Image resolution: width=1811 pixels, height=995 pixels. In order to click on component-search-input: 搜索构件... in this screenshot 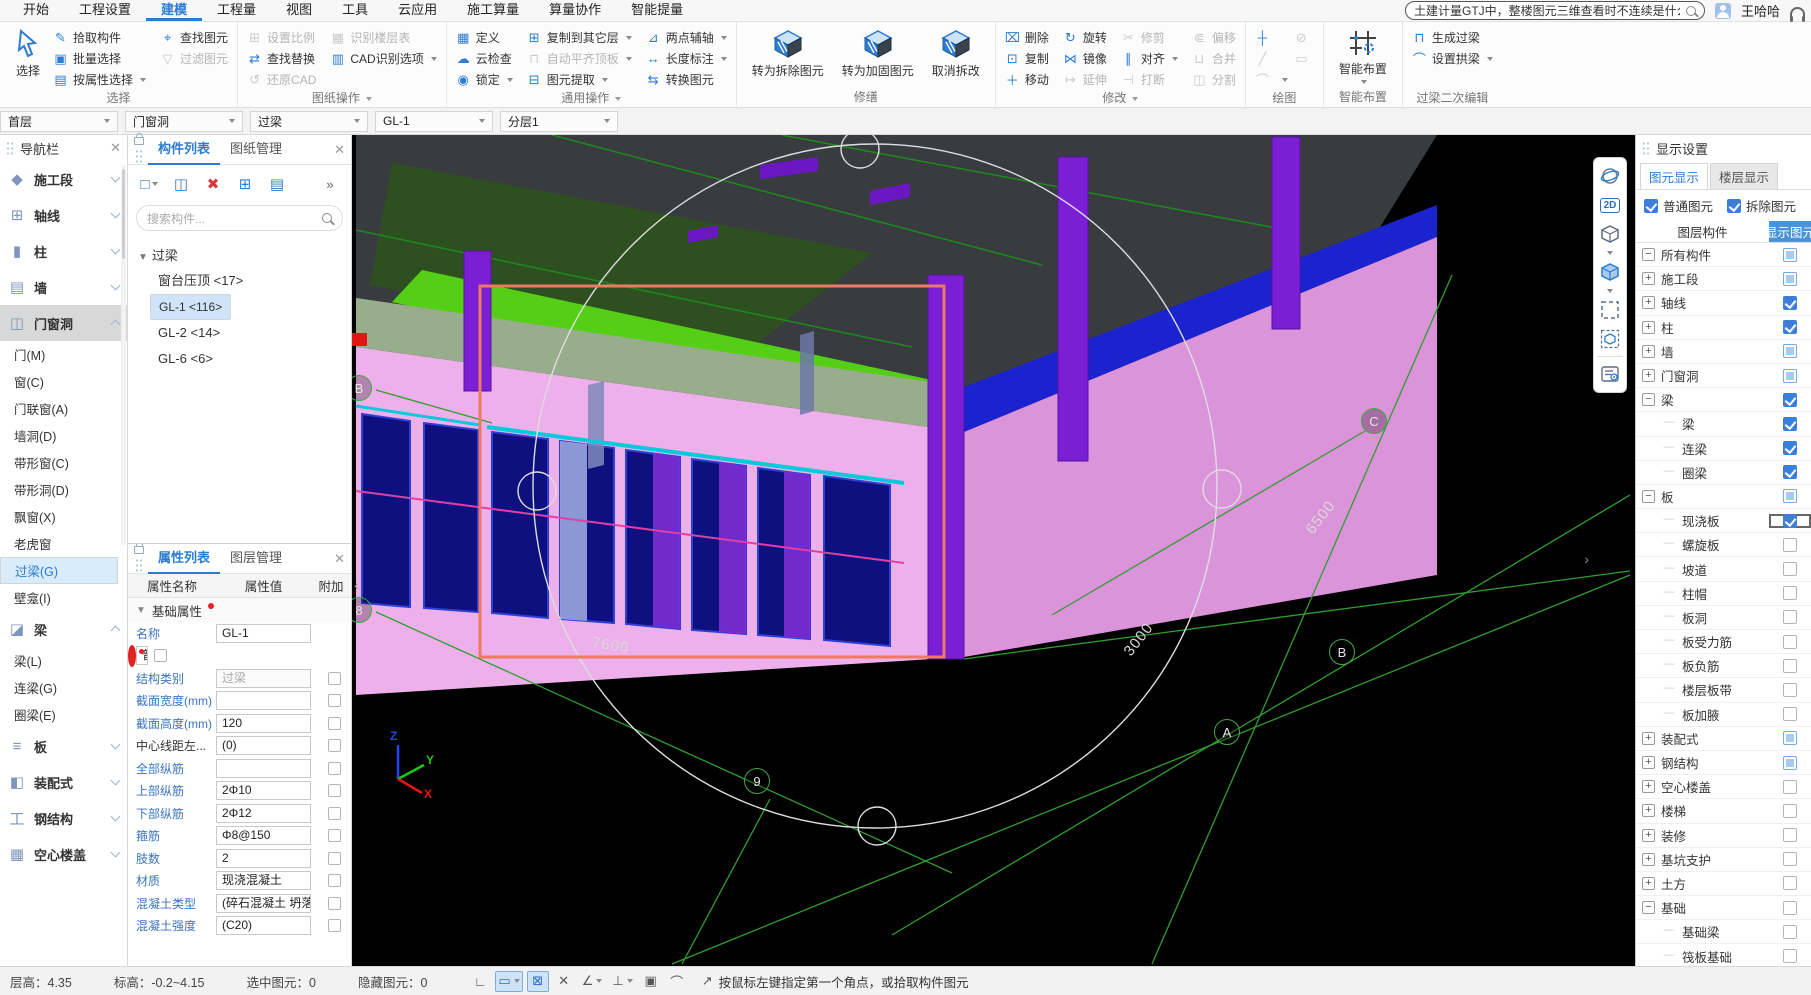, I will do `click(239, 218)`.